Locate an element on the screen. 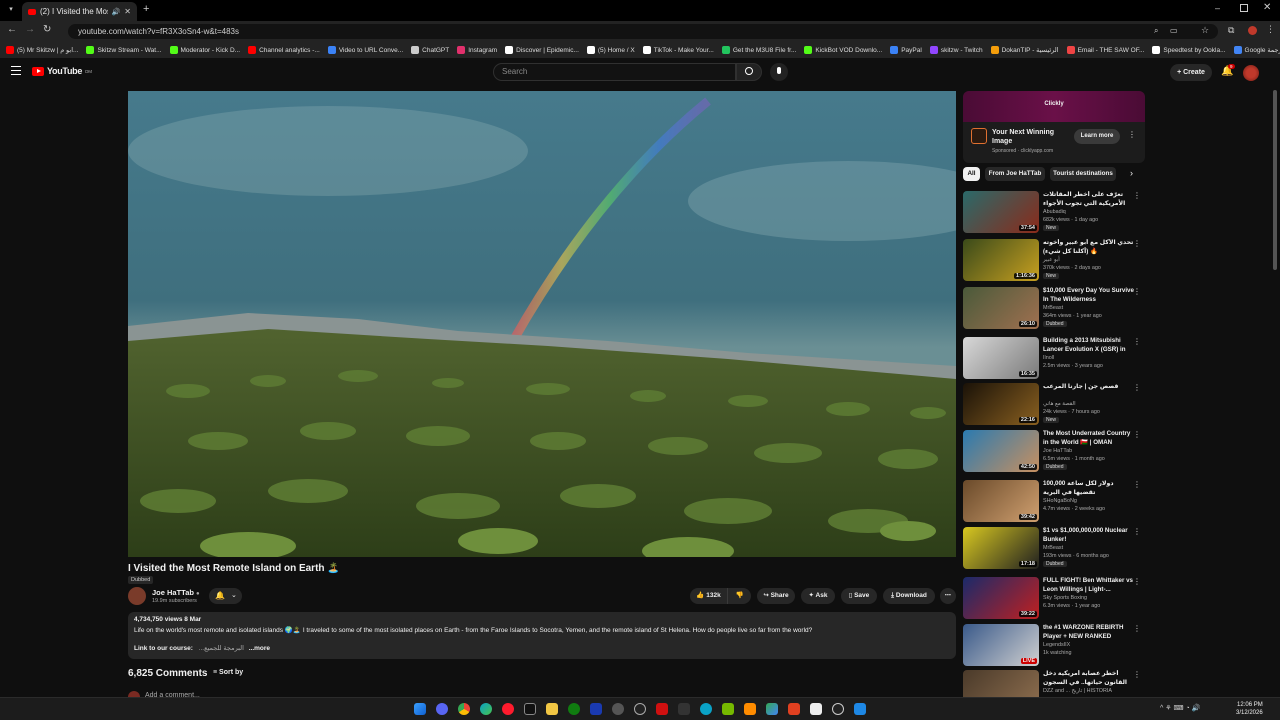  discord-icon is located at coordinates (442, 709).